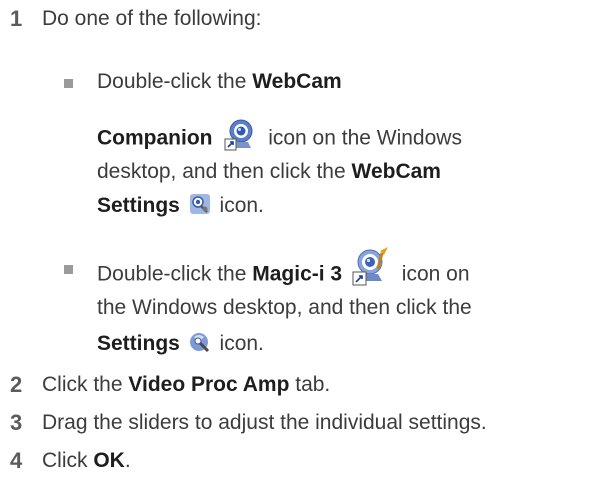 The width and height of the screenshot is (605, 493). What do you see at coordinates (297, 81) in the screenshot?
I see `bold-webcam: WebCam` at bounding box center [297, 81].